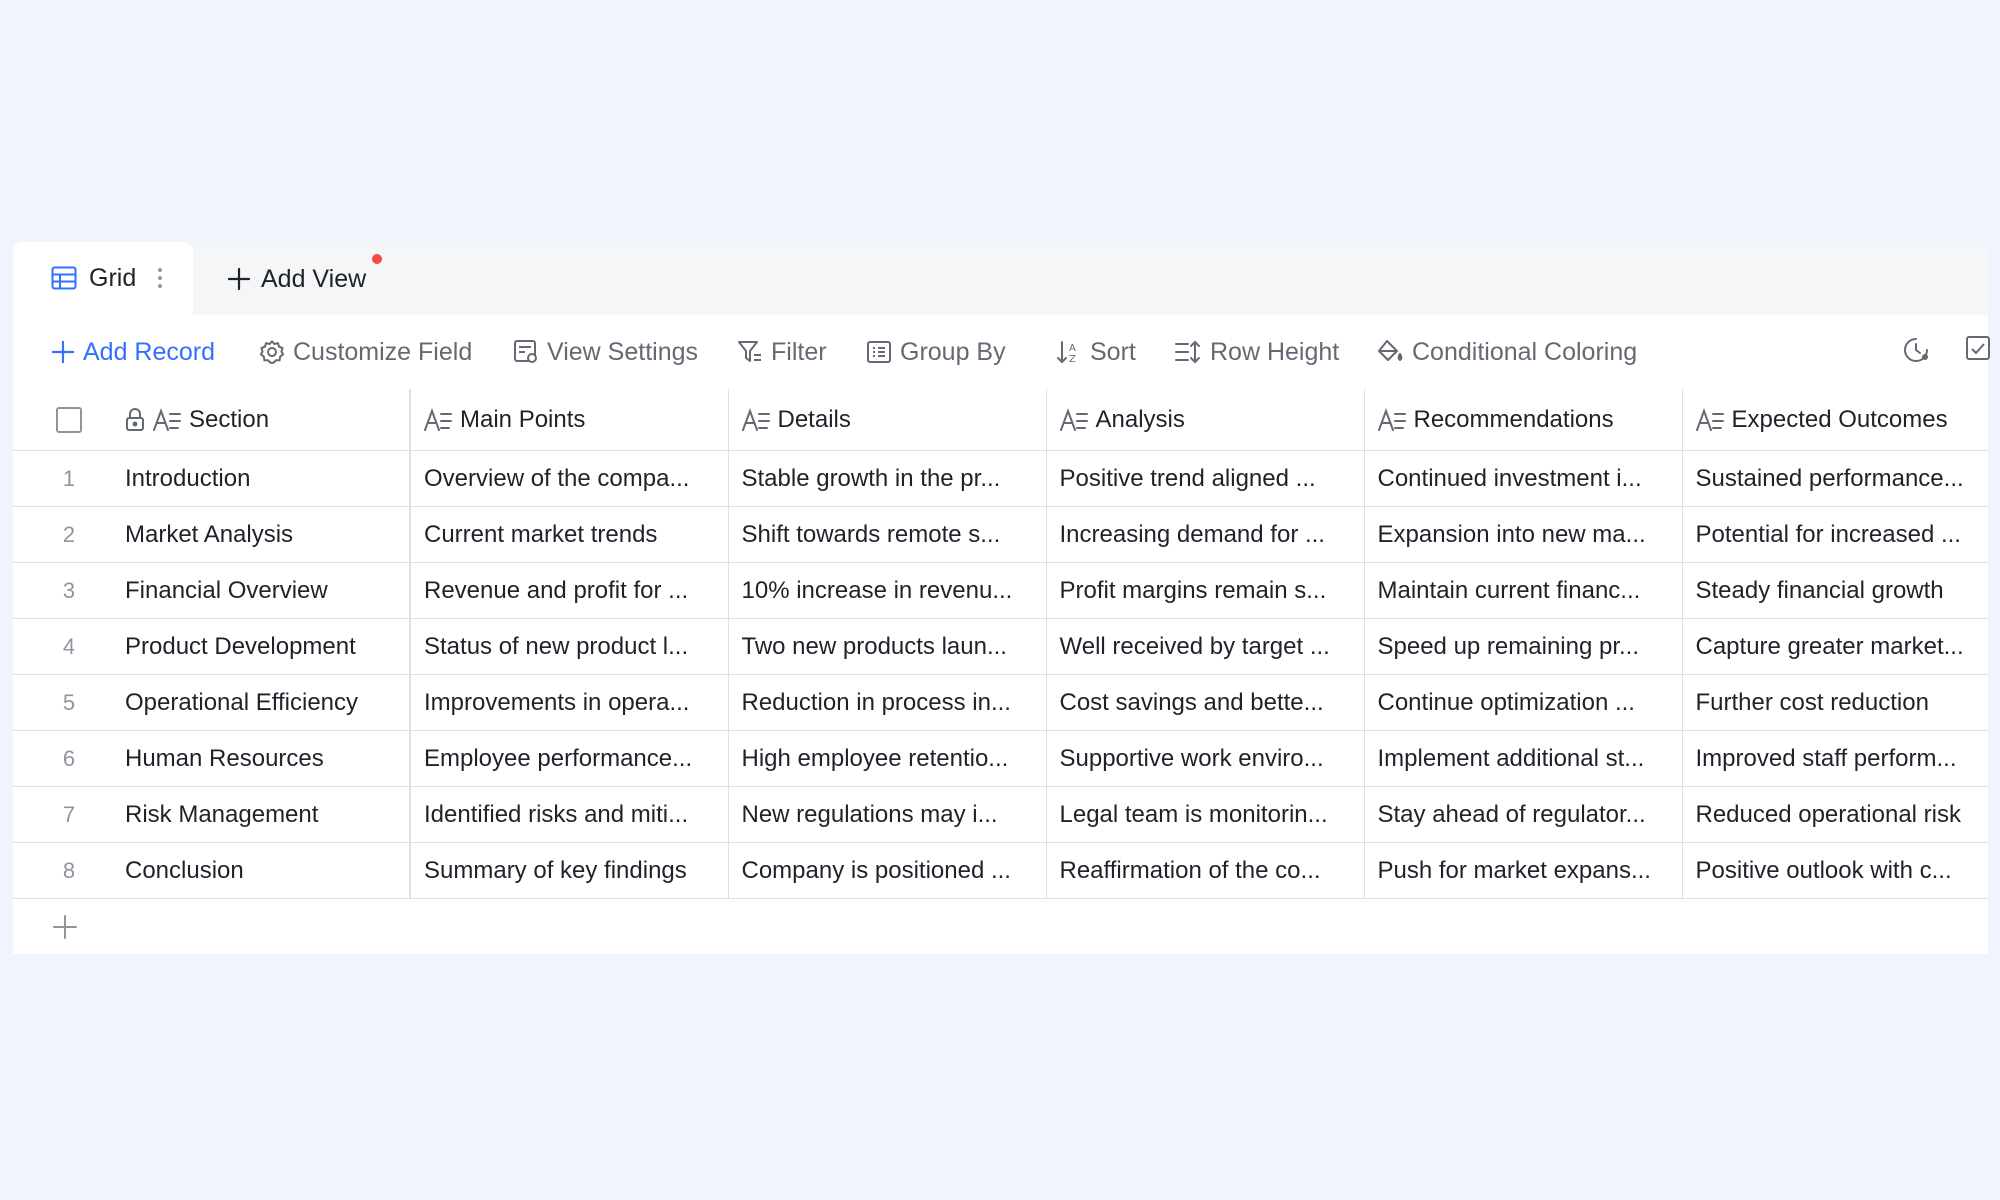 The width and height of the screenshot is (2000, 1200). I want to click on cell-section: Risk Management, so click(268, 814).